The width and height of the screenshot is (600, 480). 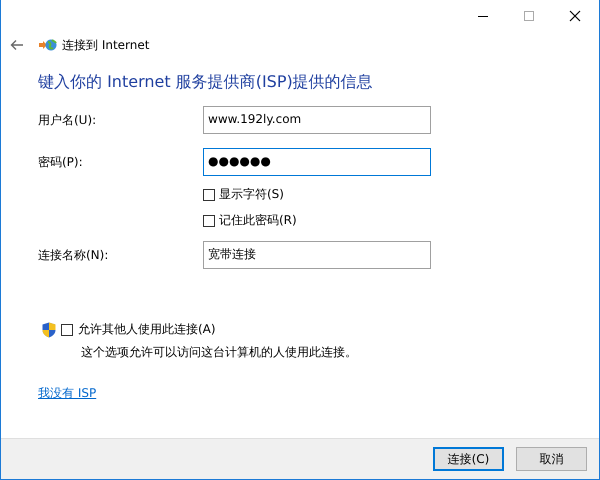 I want to click on field-label: 密码(P):, so click(x=61, y=162).